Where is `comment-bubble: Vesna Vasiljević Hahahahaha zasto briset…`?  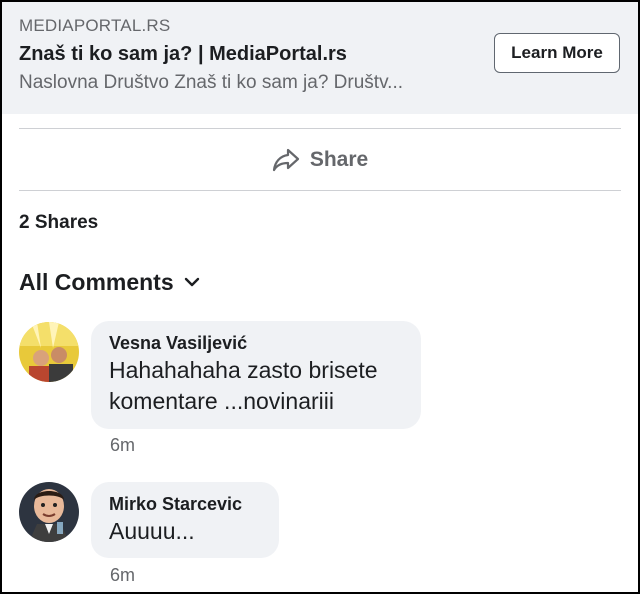 comment-bubble: Vesna Vasiljević Hahahahaha zasto briset… is located at coordinates (256, 375).